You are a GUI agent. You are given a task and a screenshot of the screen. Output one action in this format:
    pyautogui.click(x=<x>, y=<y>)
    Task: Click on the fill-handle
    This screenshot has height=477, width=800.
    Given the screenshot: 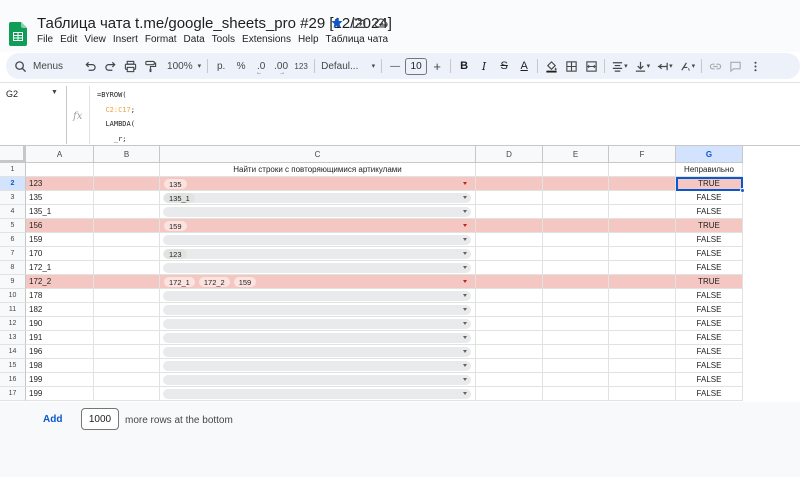 What is the action you would take?
    pyautogui.click(x=742, y=190)
    